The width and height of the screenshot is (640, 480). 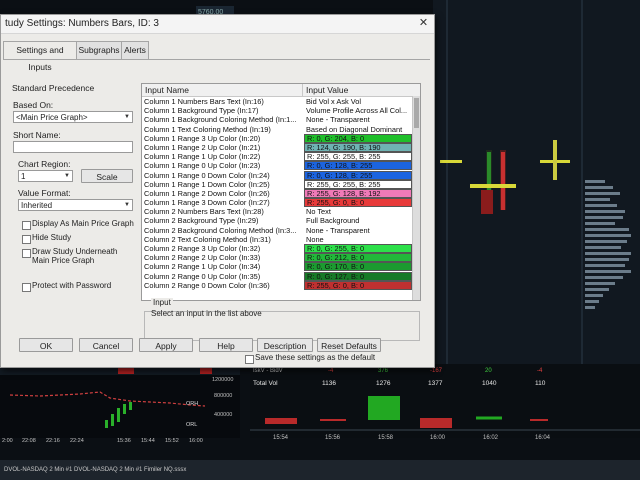 What do you see at coordinates (40, 56) in the screenshot?
I see `tab-settings-and-inputs: Settings and Inputs` at bounding box center [40, 56].